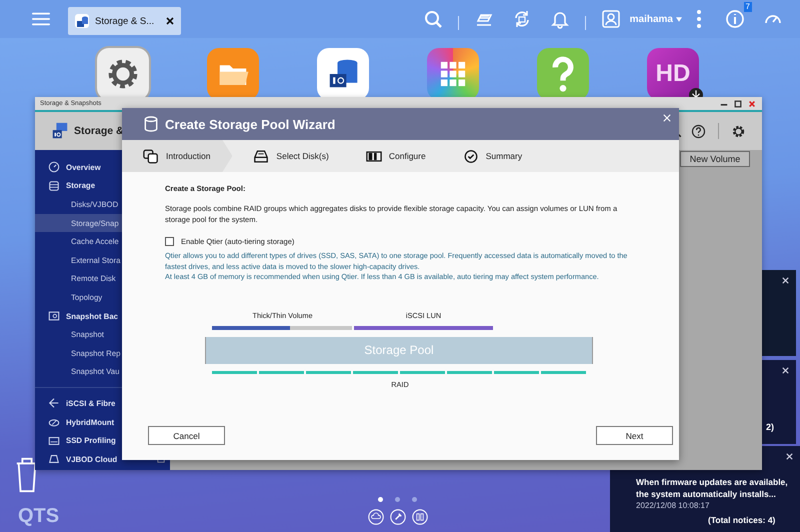  Describe the element at coordinates (151, 156) in the screenshot. I see `copy-icon` at that location.